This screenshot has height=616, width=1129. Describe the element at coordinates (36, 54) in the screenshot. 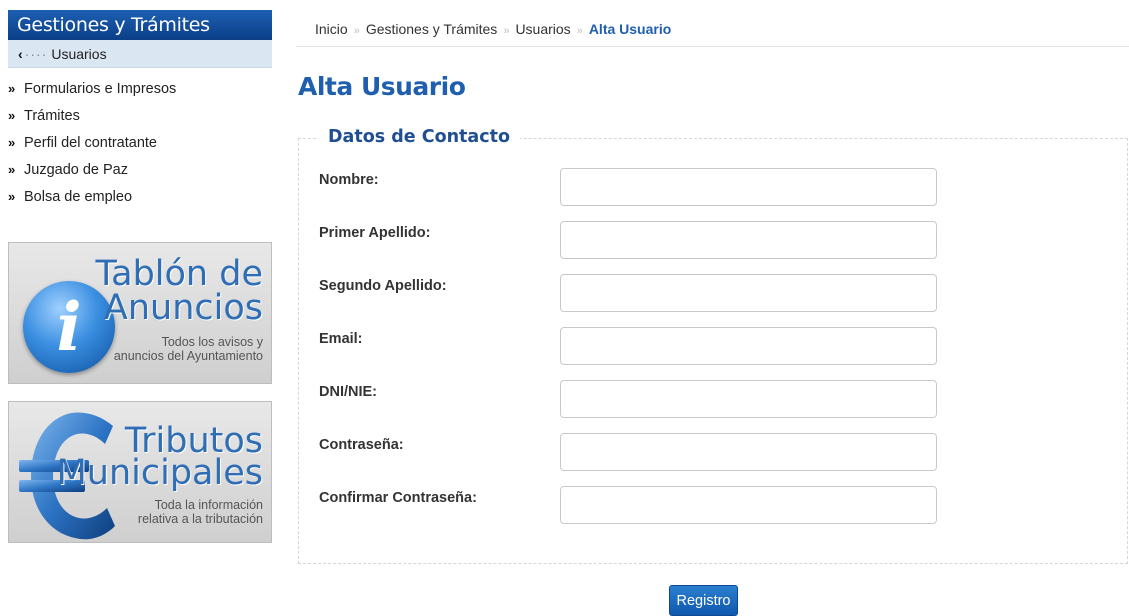

I see `dotted-line: ····` at that location.